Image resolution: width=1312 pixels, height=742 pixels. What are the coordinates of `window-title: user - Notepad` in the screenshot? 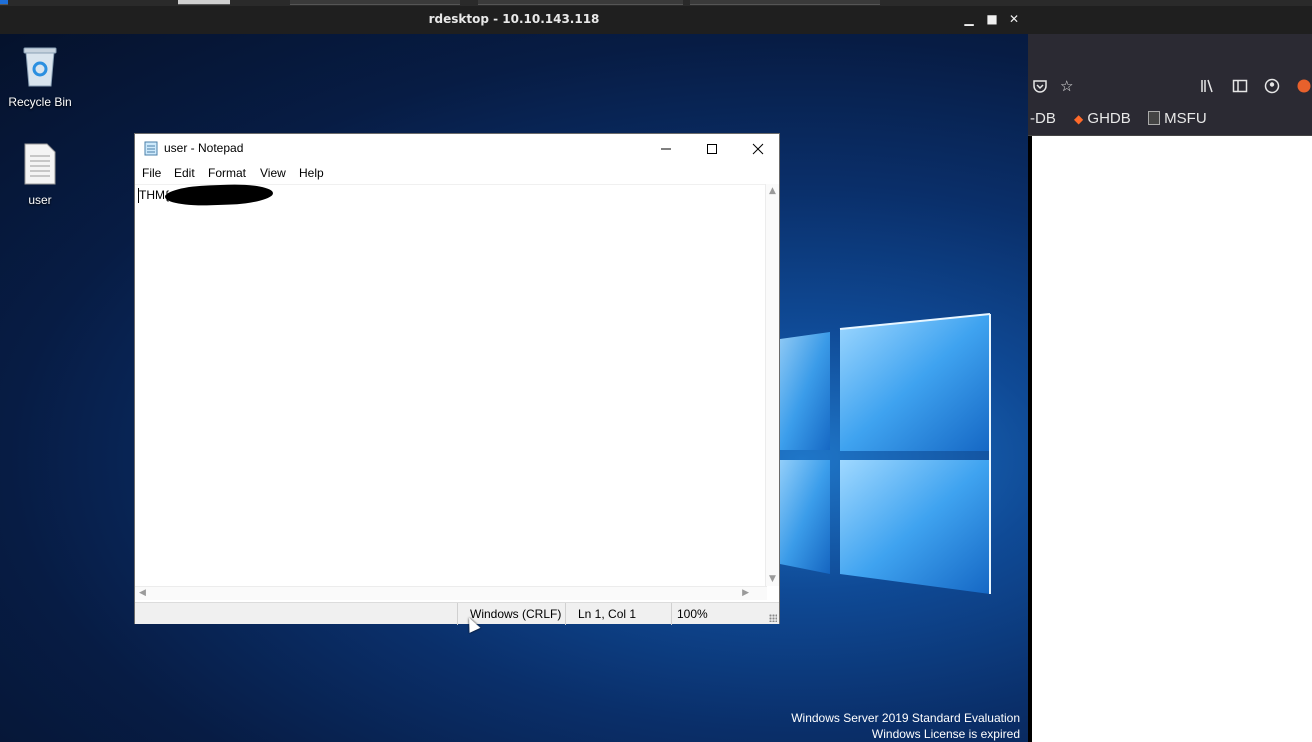 It's located at (204, 148).